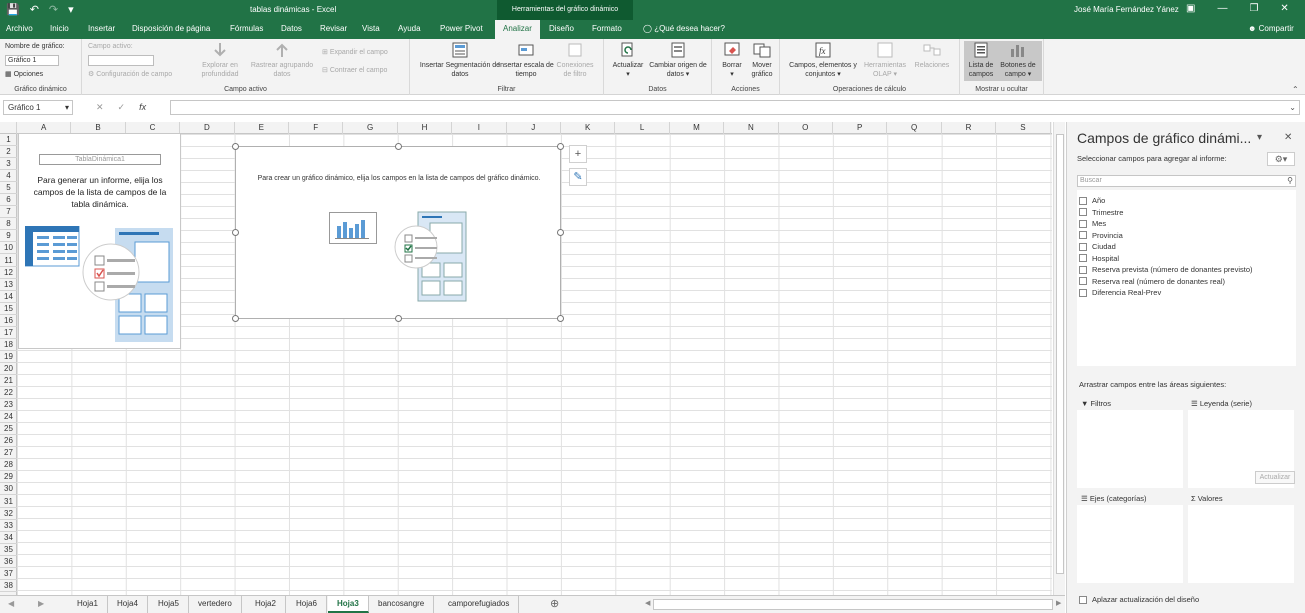 Image resolution: width=1305 pixels, height=613 pixels. I want to click on column-header-o: O, so click(806, 128).